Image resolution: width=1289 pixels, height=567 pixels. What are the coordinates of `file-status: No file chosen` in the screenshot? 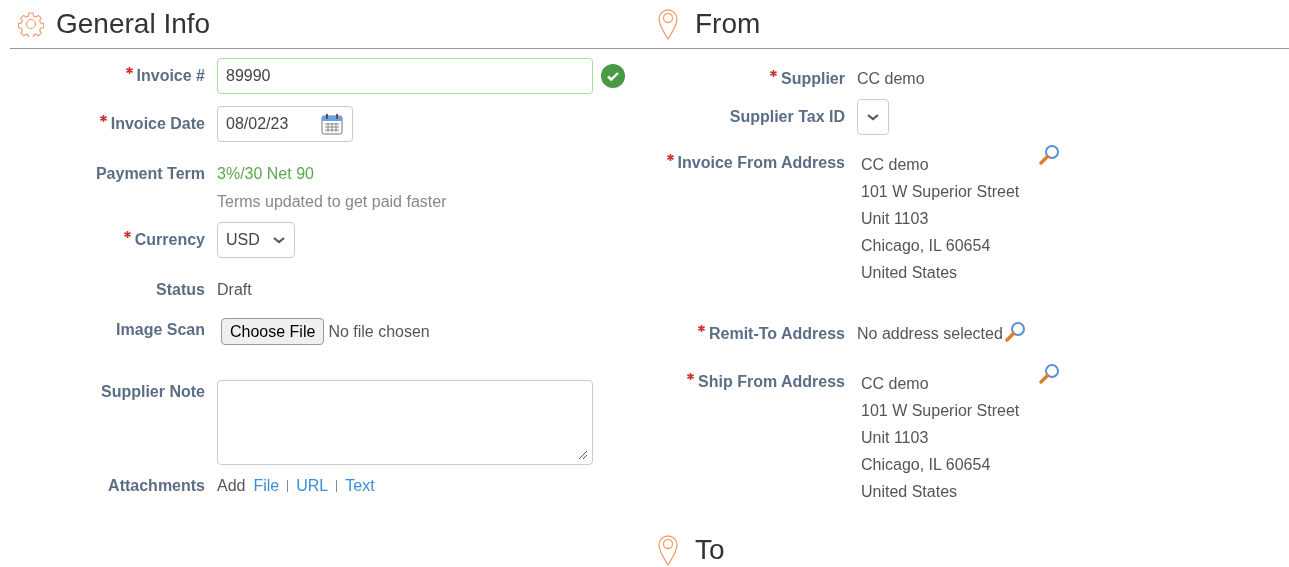 It's located at (379, 331).